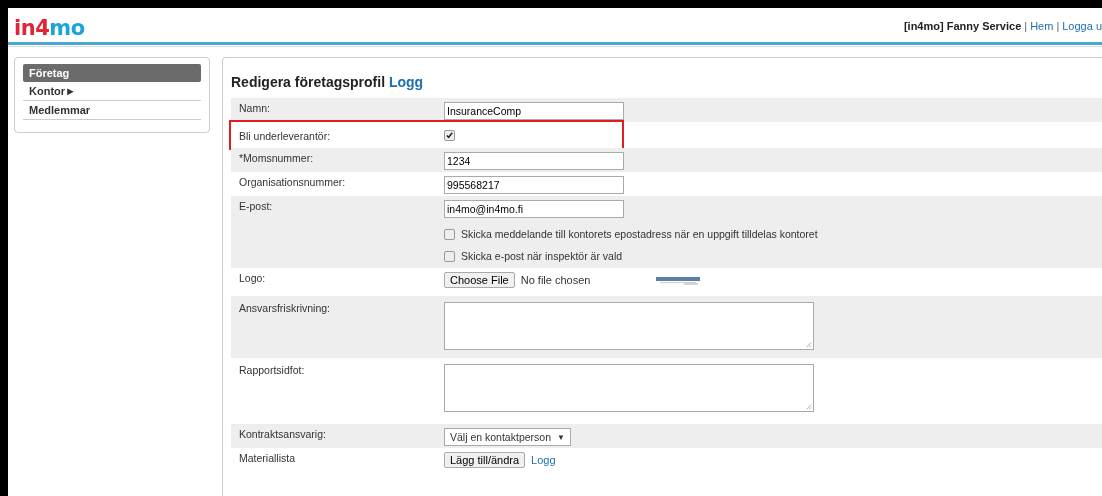 Image resolution: width=1102 pixels, height=496 pixels. Describe the element at coordinates (1042, 26) in the screenshot. I see `header-link: Hem` at that location.